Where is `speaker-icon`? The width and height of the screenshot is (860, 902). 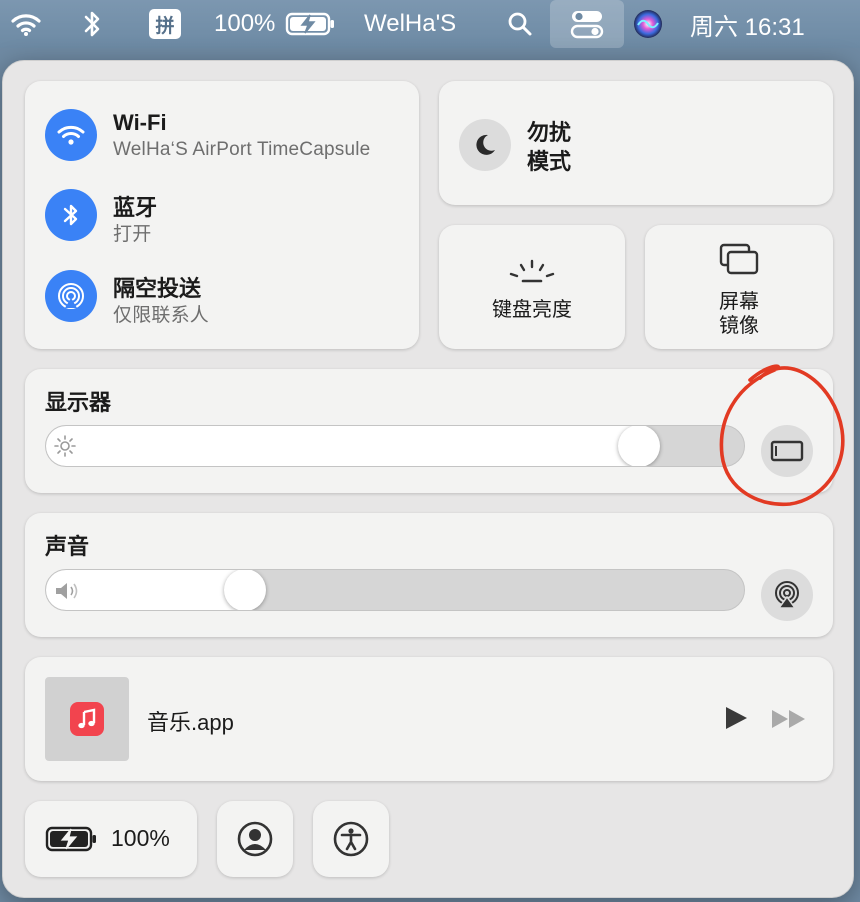
speaker-icon is located at coordinates (68, 593).